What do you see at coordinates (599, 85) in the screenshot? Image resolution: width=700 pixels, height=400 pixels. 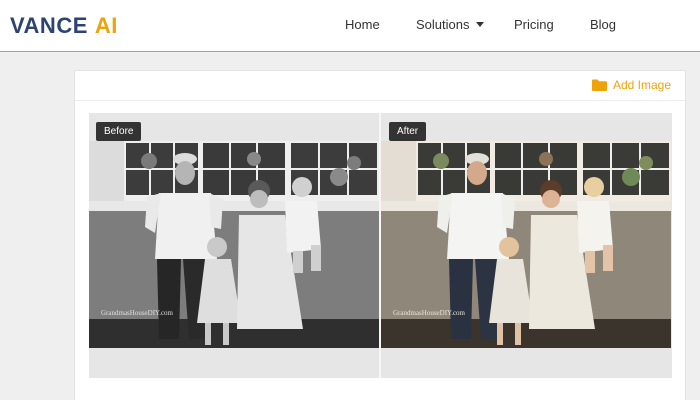 I see `folder-icon` at bounding box center [599, 85].